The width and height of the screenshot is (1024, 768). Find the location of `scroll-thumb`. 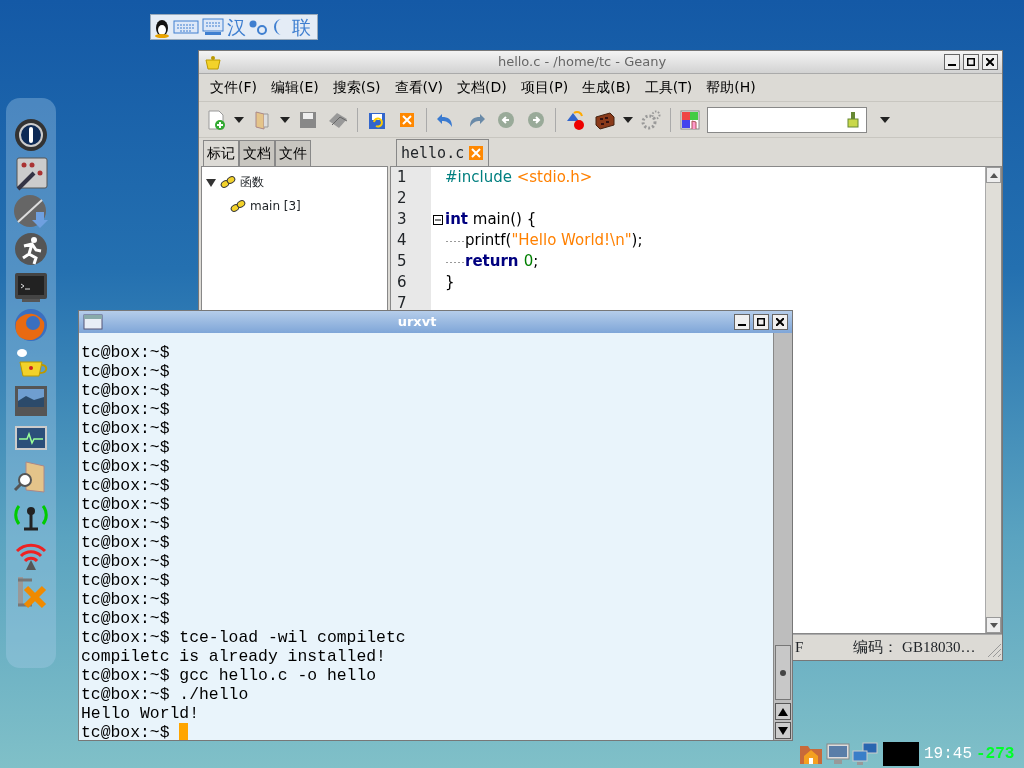

scroll-thumb is located at coordinates (783, 672).